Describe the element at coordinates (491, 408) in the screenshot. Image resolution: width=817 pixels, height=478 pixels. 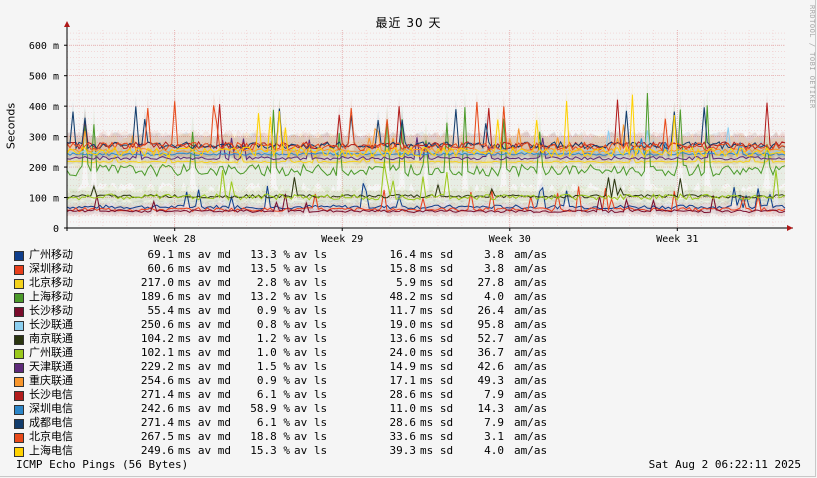
I see `amas-value: 14.3` at that location.